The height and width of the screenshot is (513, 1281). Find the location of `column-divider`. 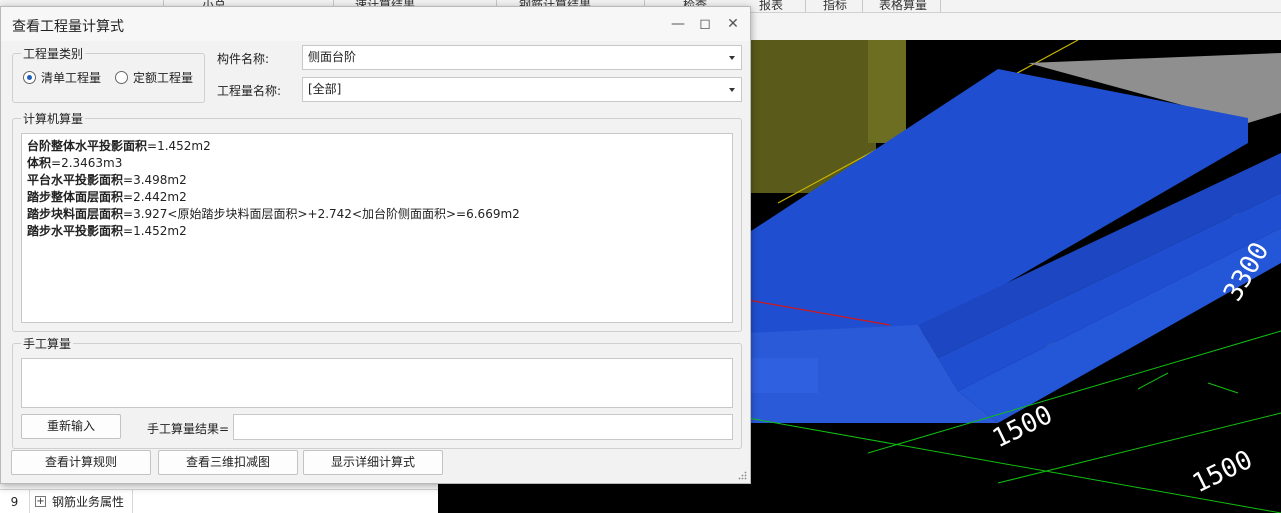

column-divider is located at coordinates (132, 501).